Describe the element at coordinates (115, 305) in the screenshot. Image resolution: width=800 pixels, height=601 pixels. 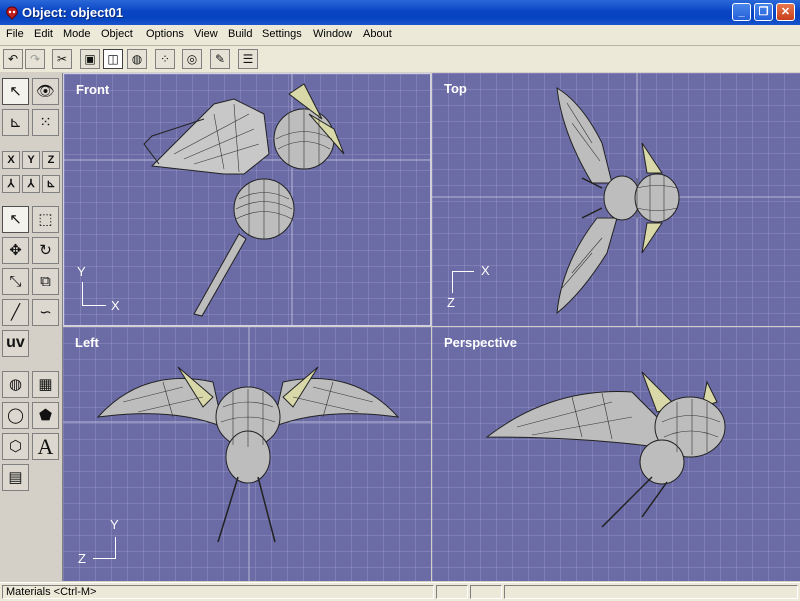
I see `front-axis-horizontal-label: X` at that location.